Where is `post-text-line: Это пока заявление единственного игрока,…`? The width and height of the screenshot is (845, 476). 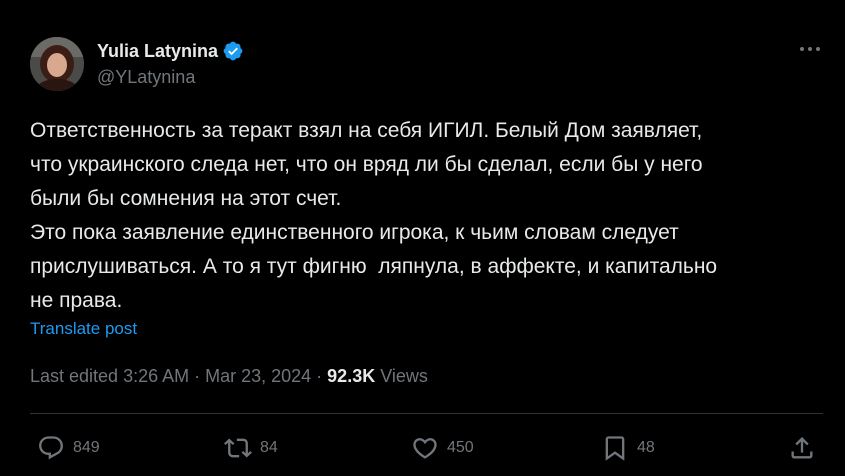
post-text-line: Это пока заявление единственного игрока,… is located at coordinates (354, 232).